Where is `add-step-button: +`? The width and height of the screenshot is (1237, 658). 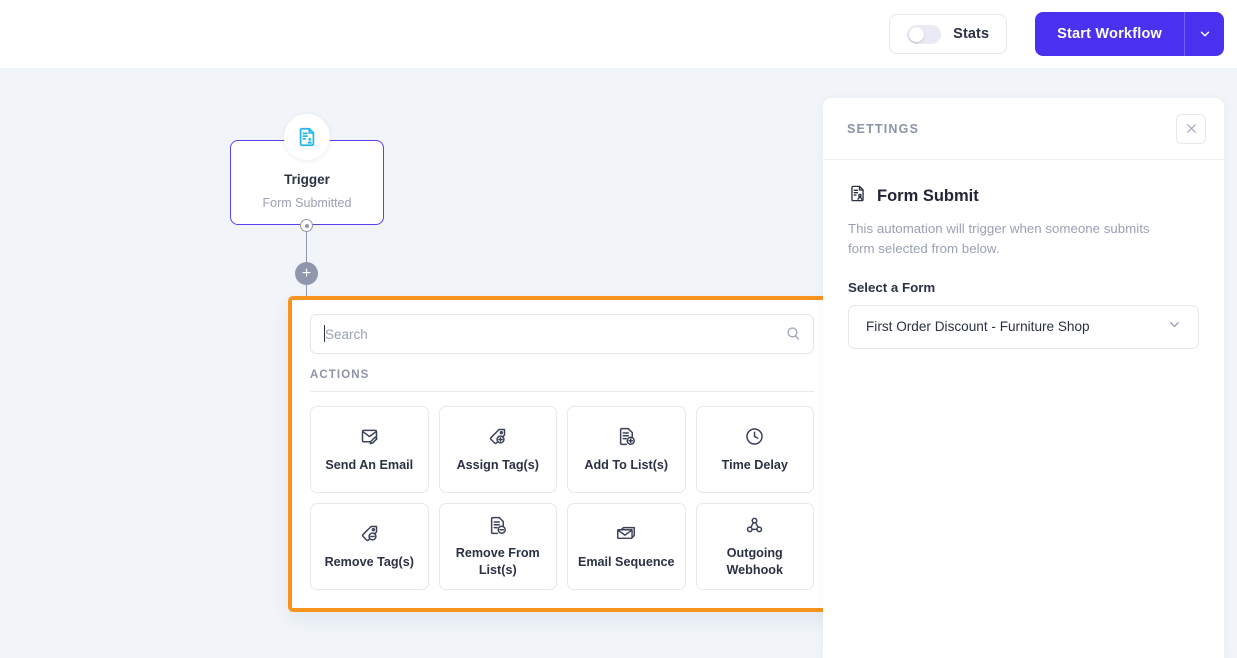
add-step-button: + is located at coordinates (306, 273).